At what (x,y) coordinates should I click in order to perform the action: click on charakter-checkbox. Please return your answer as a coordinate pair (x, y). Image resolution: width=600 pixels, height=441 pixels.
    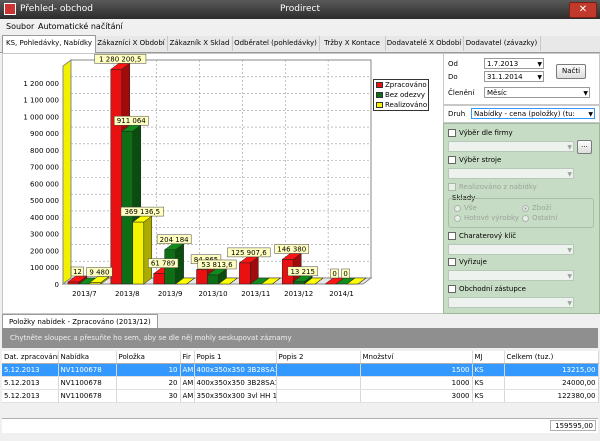
    Looking at the image, I should click on (452, 236).